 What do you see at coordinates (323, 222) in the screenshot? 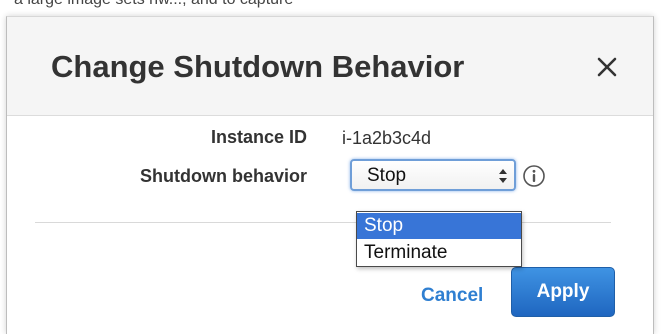
I see `divider` at bounding box center [323, 222].